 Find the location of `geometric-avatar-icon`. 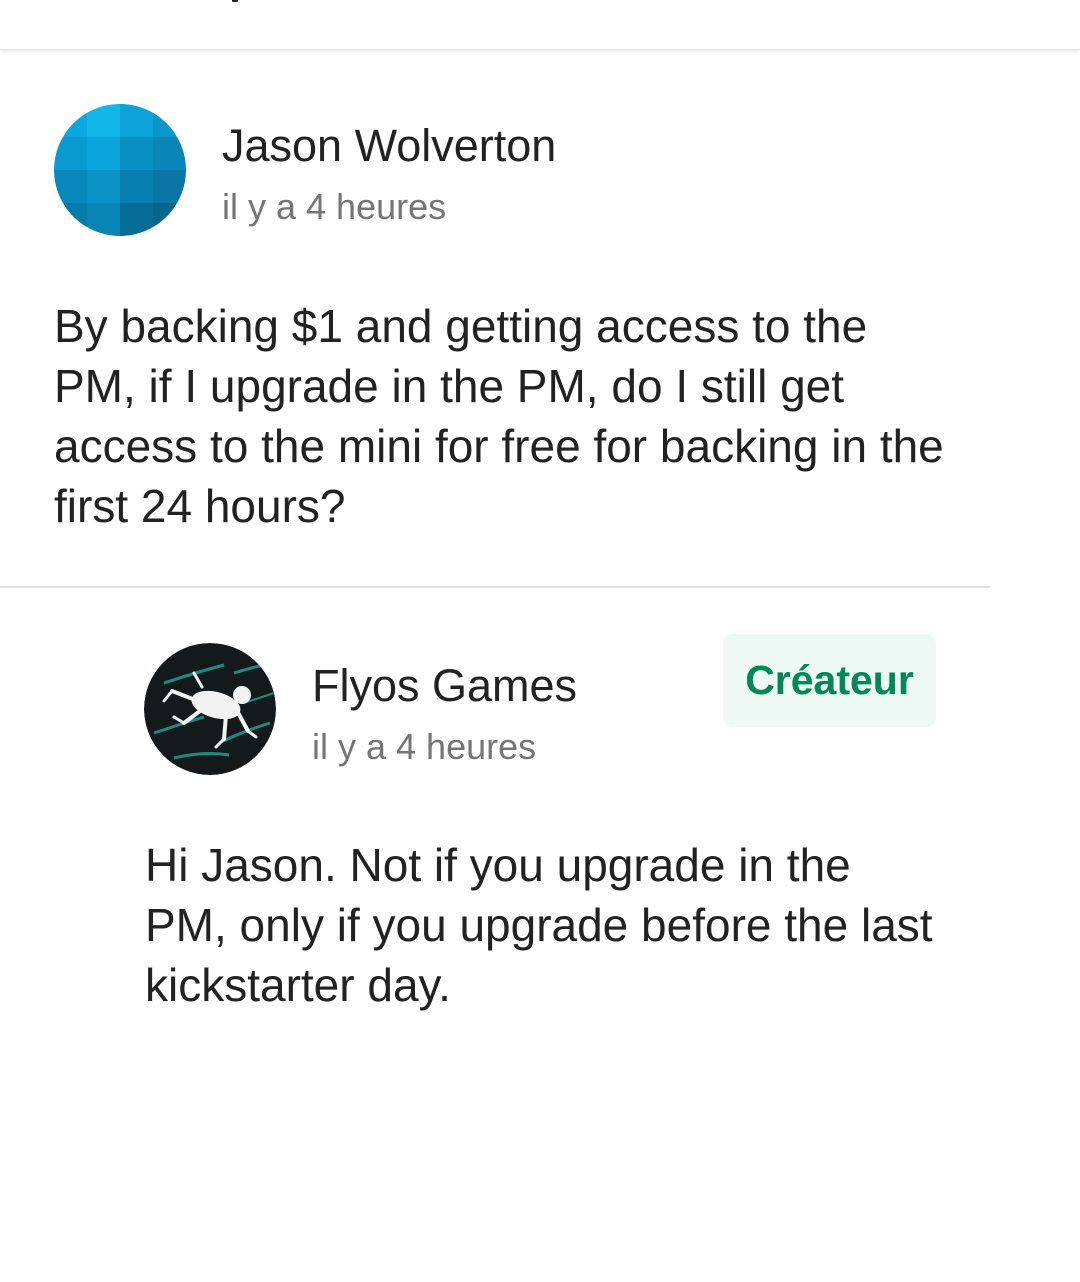

geometric-avatar-icon is located at coordinates (120, 170).